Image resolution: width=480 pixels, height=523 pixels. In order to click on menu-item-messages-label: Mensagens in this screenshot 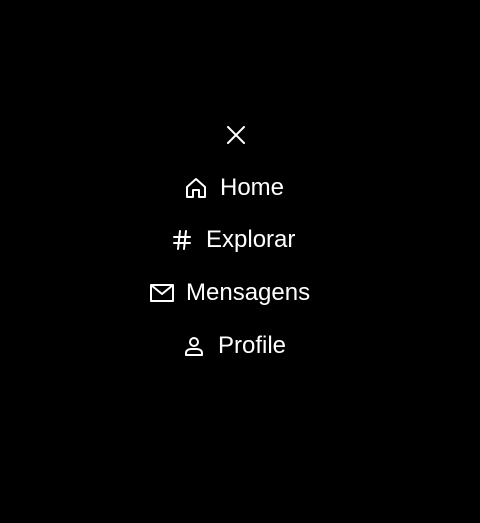, I will do `click(248, 292)`.